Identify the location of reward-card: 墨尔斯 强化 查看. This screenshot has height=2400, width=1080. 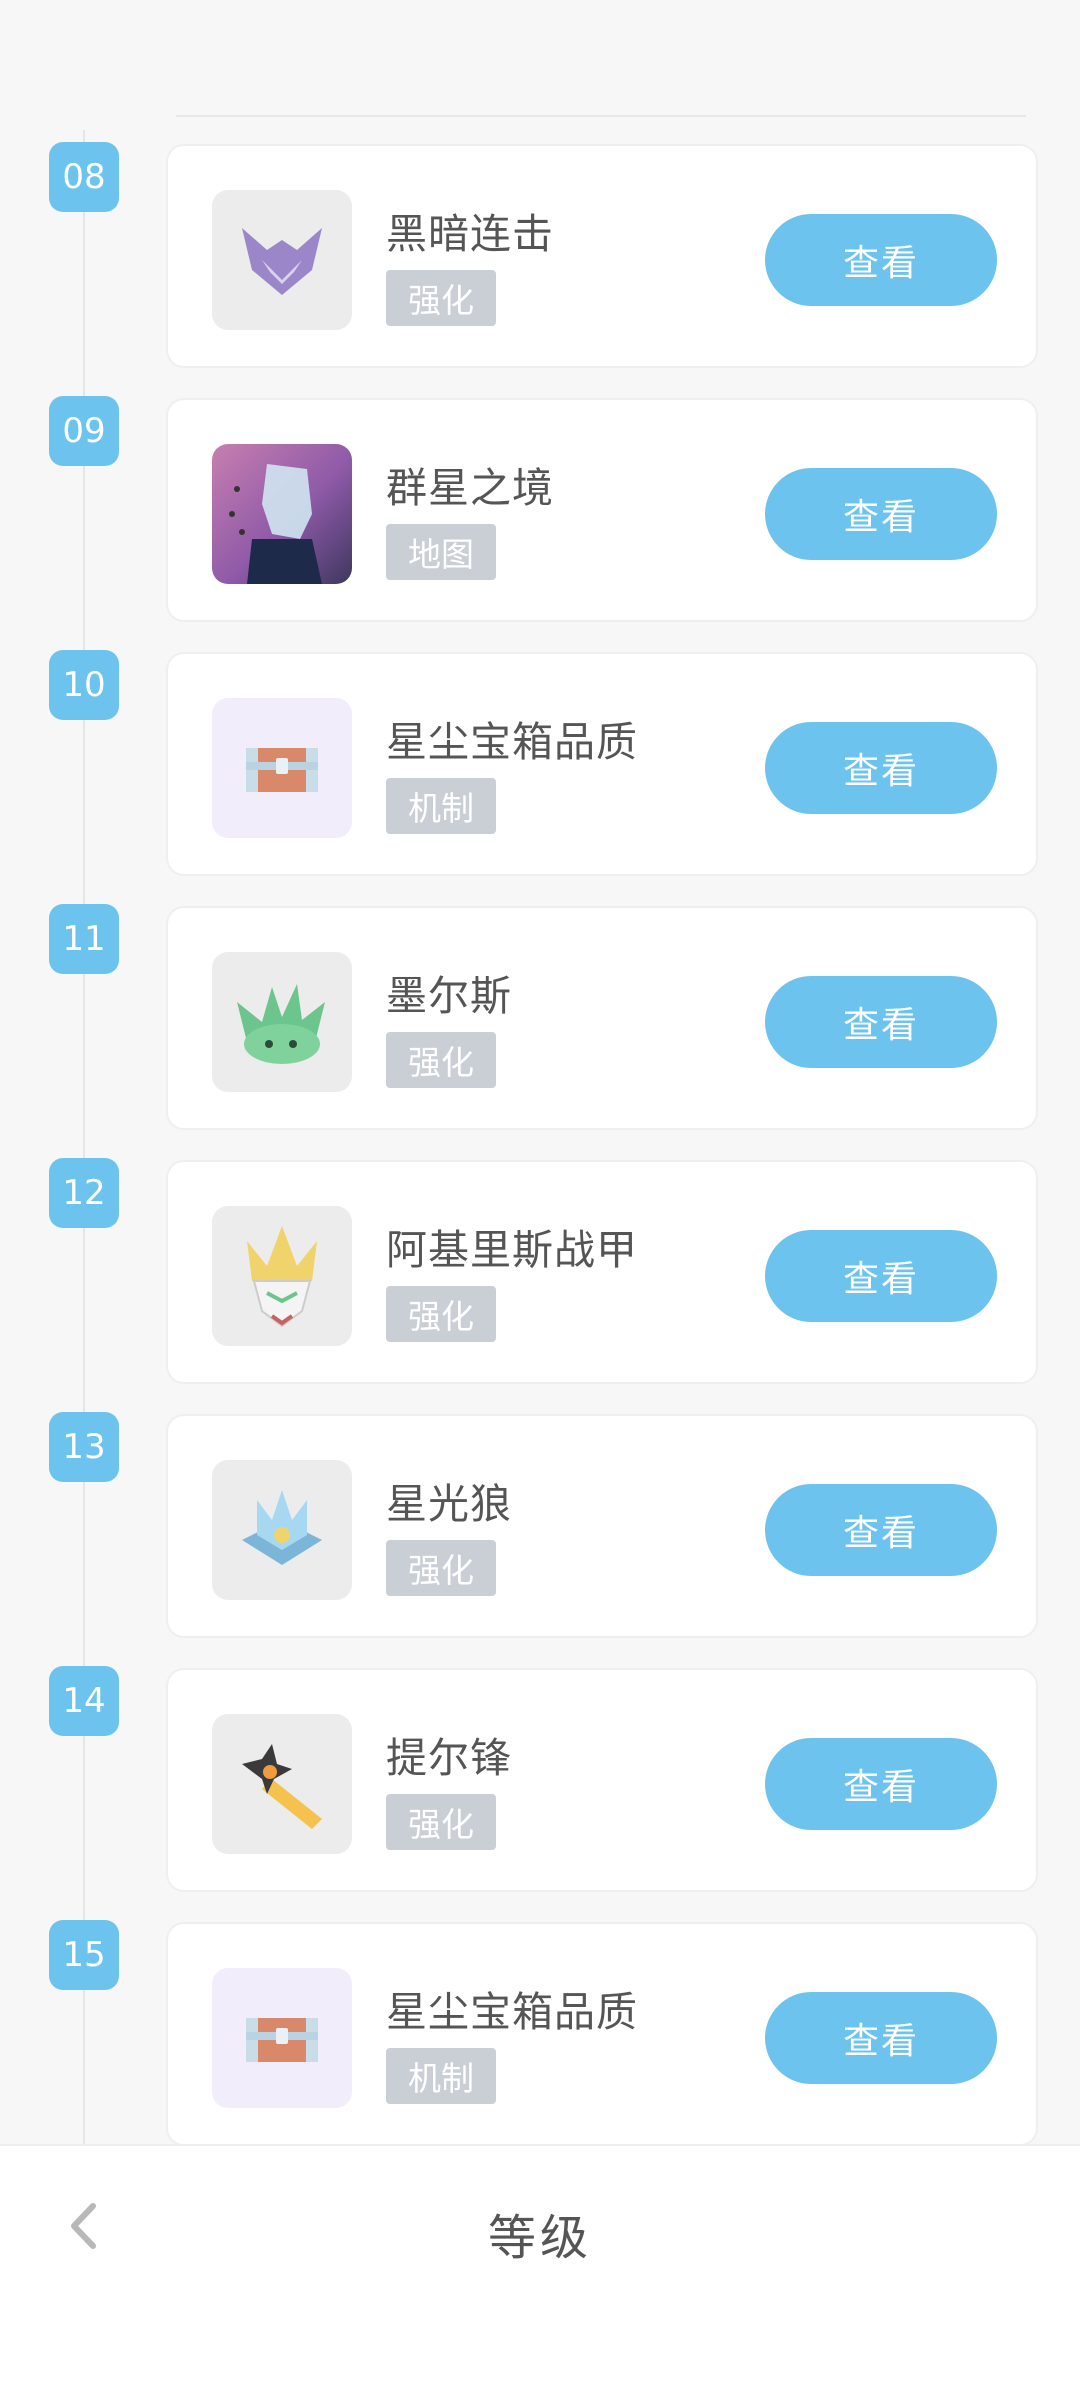
(602, 1018).